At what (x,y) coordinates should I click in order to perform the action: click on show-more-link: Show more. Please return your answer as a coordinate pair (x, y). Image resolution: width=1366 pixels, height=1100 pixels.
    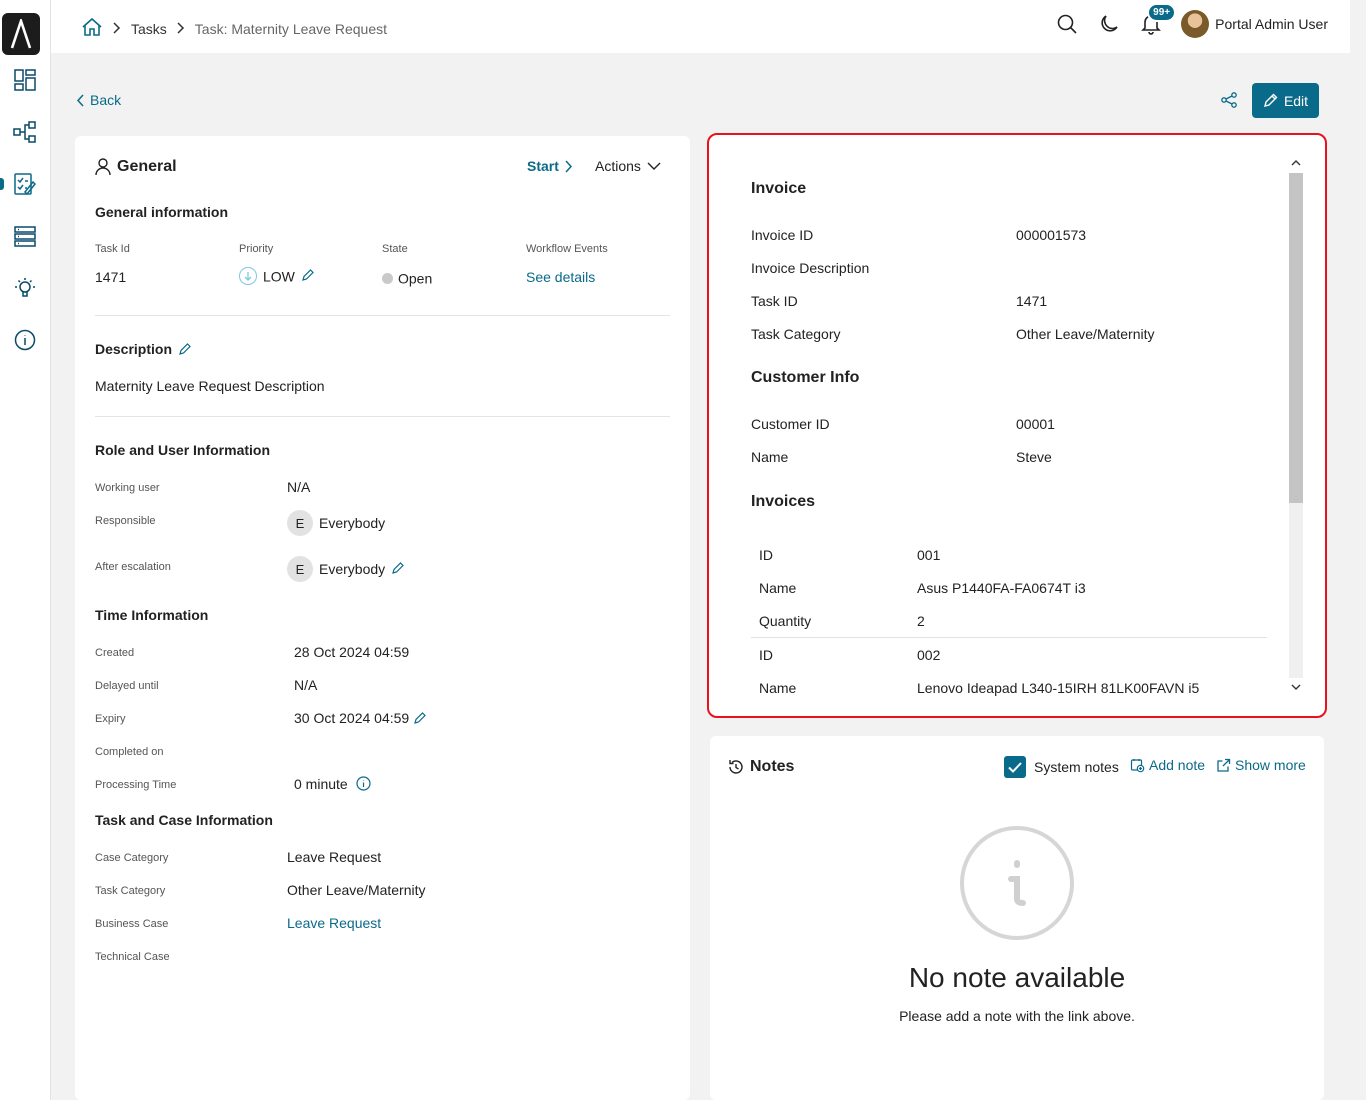
    Looking at the image, I should click on (1261, 765).